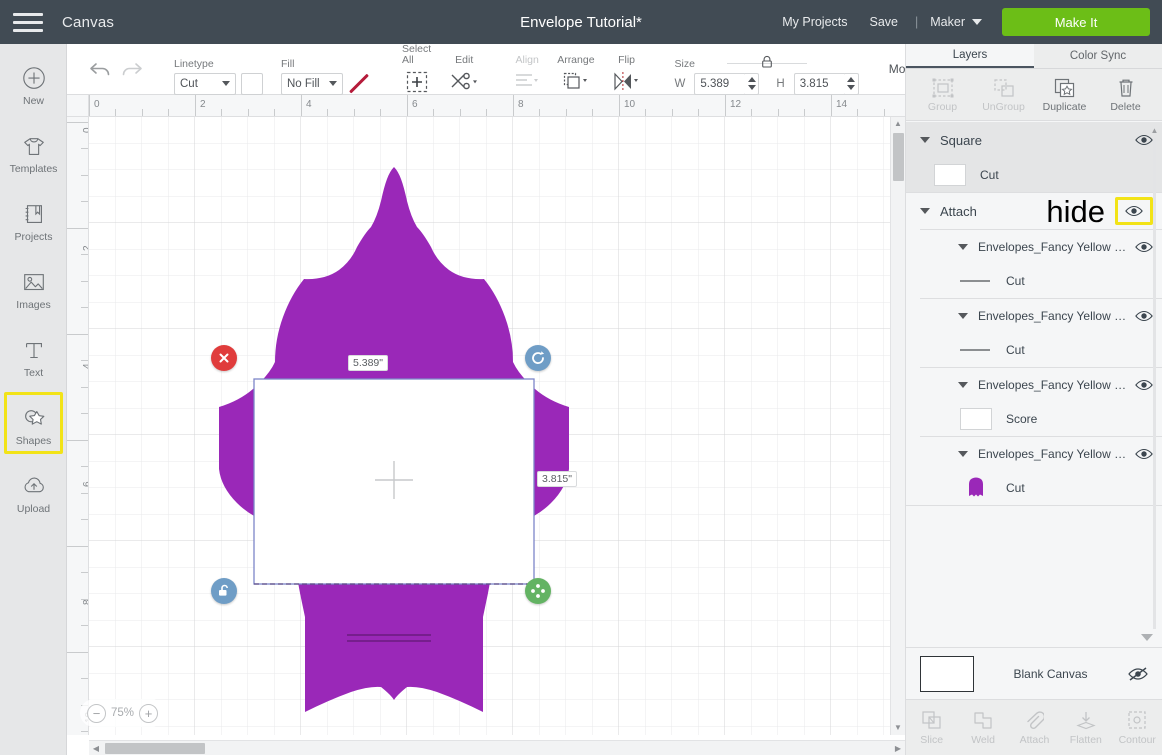 The height and width of the screenshot is (755, 1162). Describe the element at coordinates (527, 74) in the screenshot. I see `align-button: Align` at that location.